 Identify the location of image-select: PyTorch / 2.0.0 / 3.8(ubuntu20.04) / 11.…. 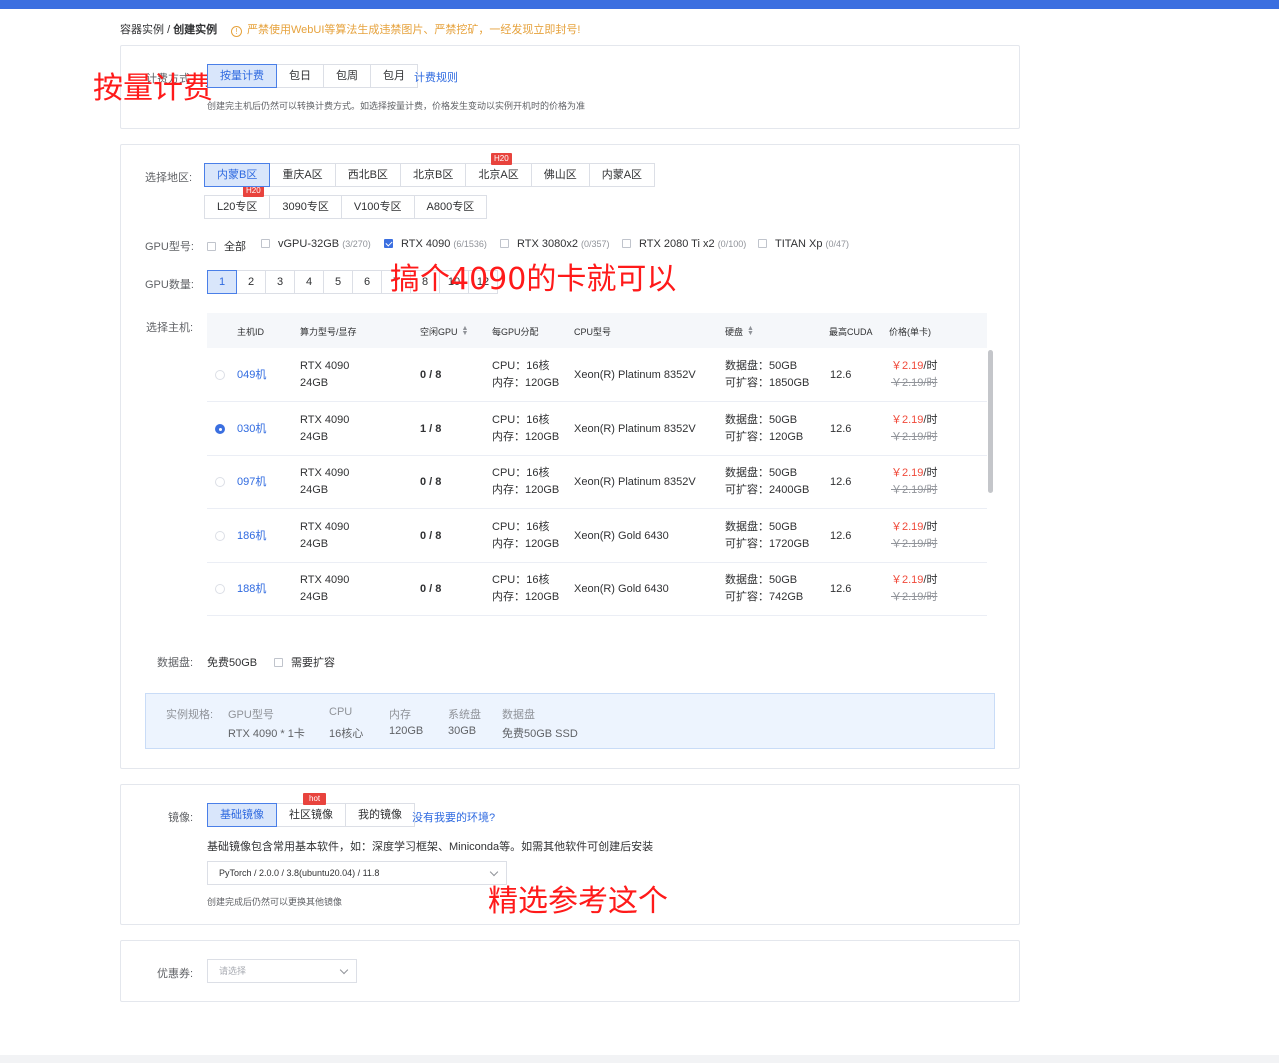
(357, 873).